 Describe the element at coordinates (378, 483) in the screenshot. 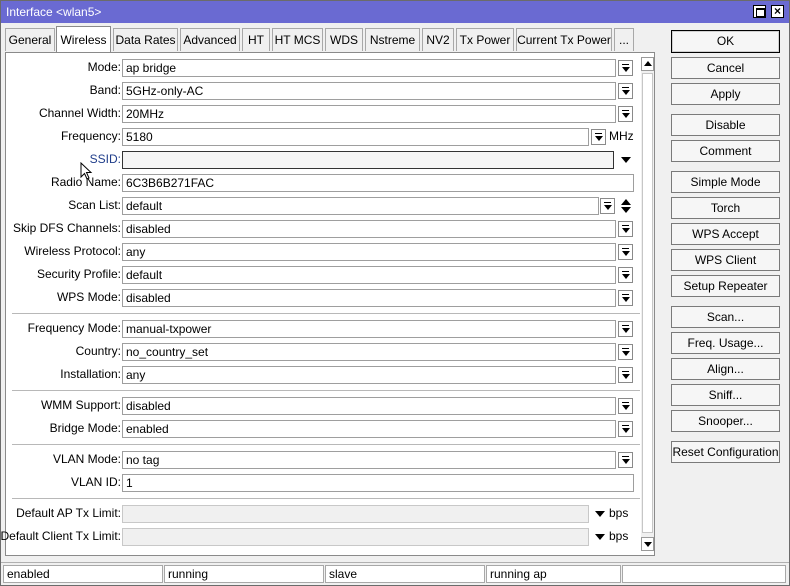

I see `vlan-id-field: 1` at that location.